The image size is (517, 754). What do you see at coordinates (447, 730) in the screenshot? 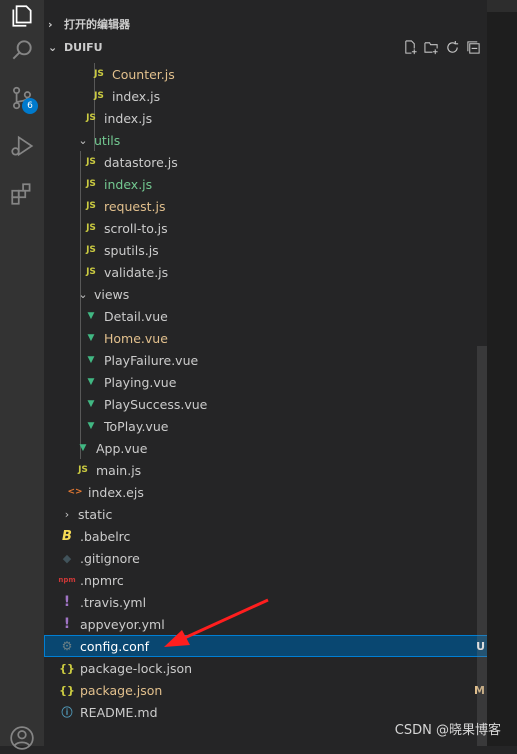
I see `watermark: CSDN @晓果博客` at bounding box center [447, 730].